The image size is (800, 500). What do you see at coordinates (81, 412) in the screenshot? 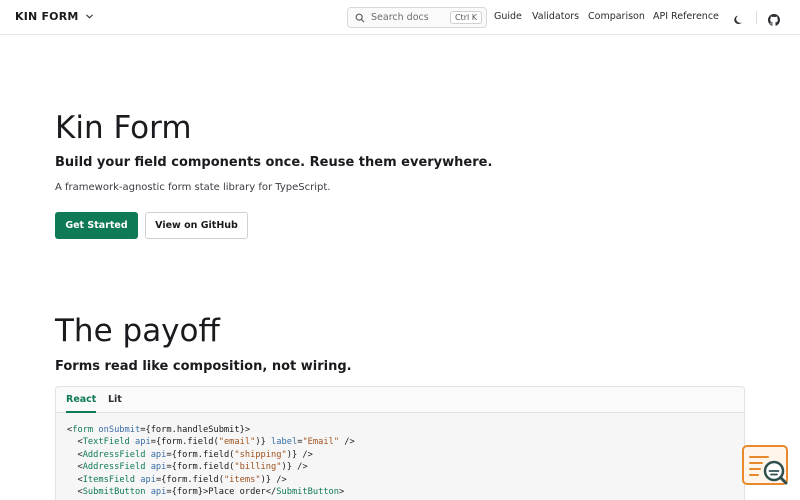
I see `active-tab-indicator` at bounding box center [81, 412].